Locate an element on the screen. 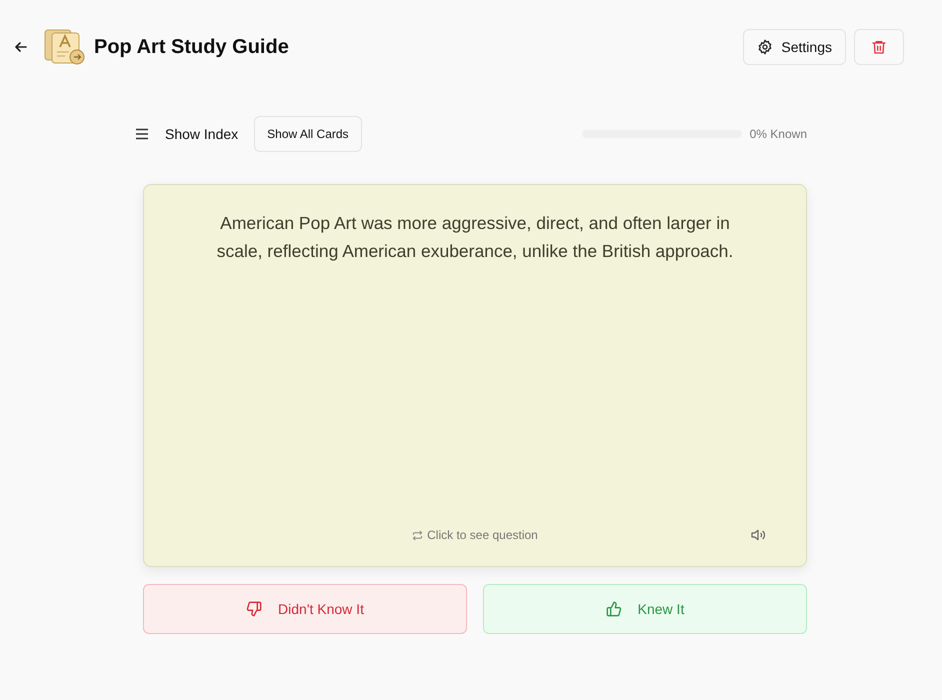 The width and height of the screenshot is (942, 700). trash-icon is located at coordinates (879, 47).